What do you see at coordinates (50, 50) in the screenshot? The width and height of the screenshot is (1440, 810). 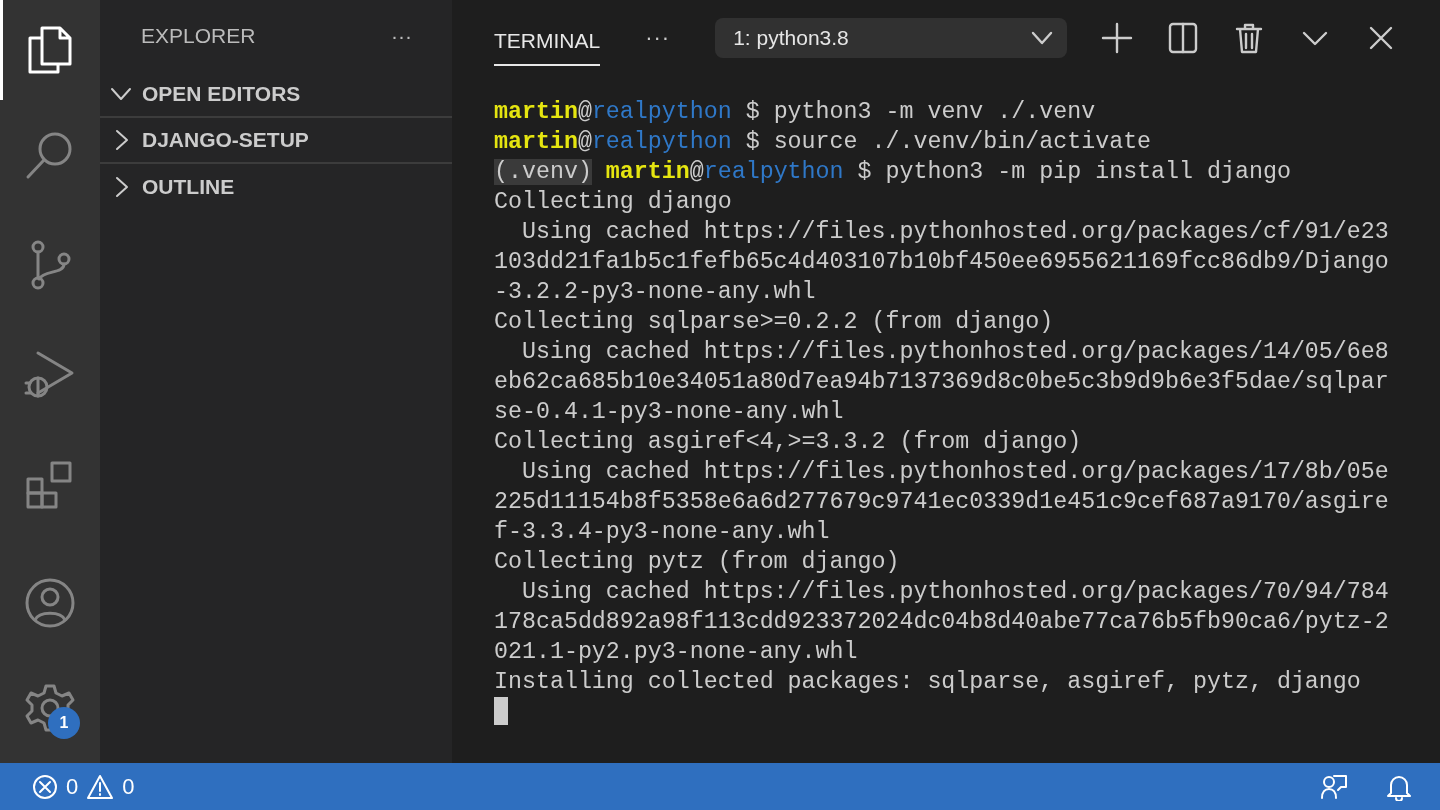 I see `files-icon` at bounding box center [50, 50].